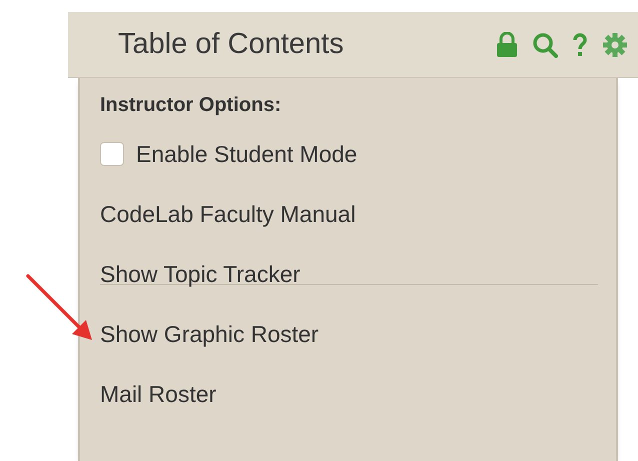  I want to click on checkbox, so click(112, 154).